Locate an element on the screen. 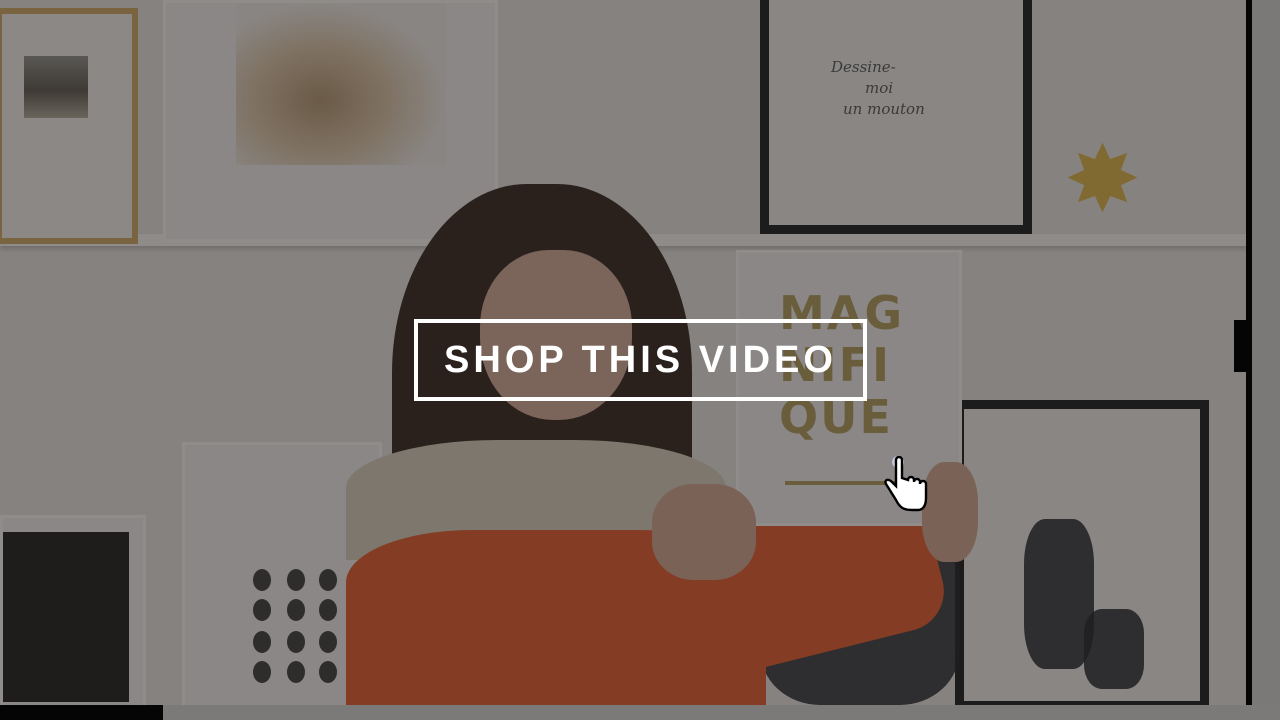 The image size is (1280, 720). script-line: moi is located at coordinates (879, 88).